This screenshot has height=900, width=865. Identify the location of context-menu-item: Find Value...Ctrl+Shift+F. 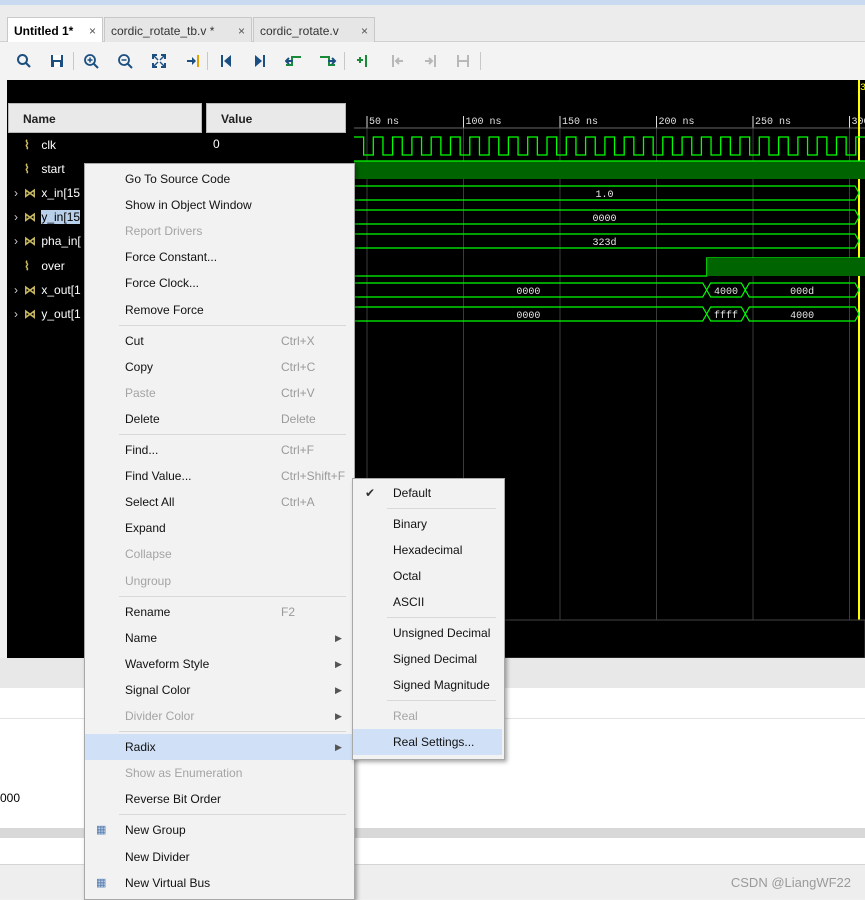
(218, 476).